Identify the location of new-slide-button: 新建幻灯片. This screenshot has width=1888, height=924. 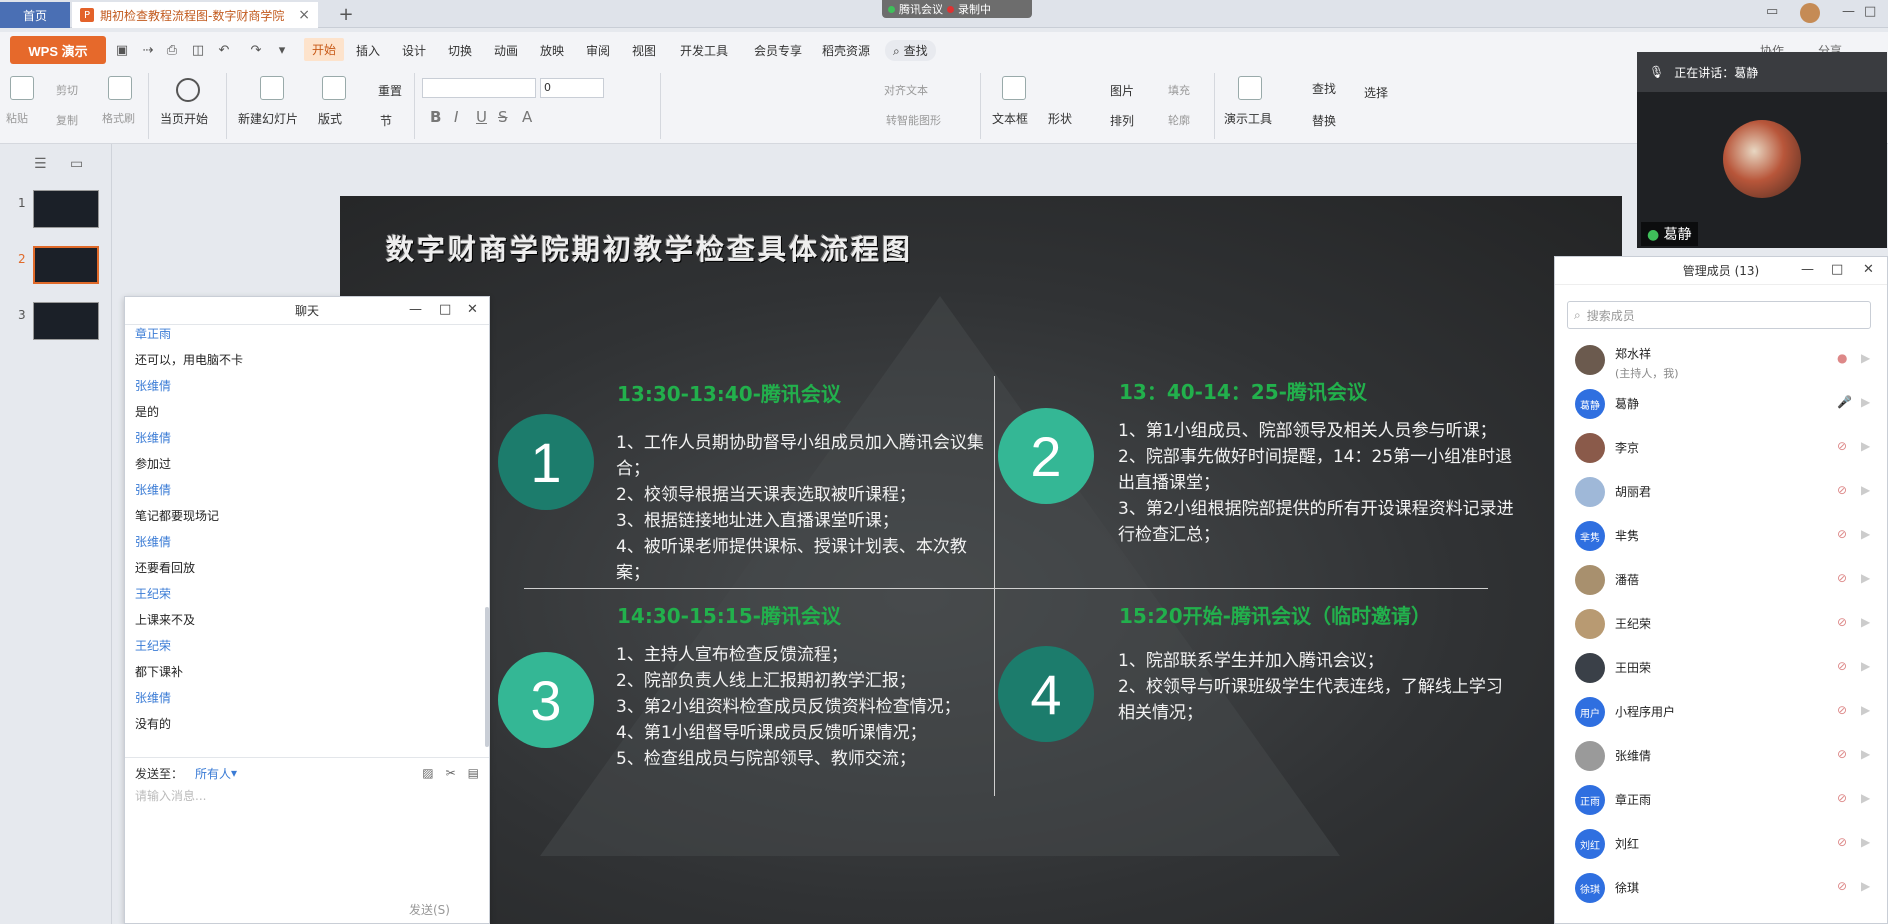
(268, 118).